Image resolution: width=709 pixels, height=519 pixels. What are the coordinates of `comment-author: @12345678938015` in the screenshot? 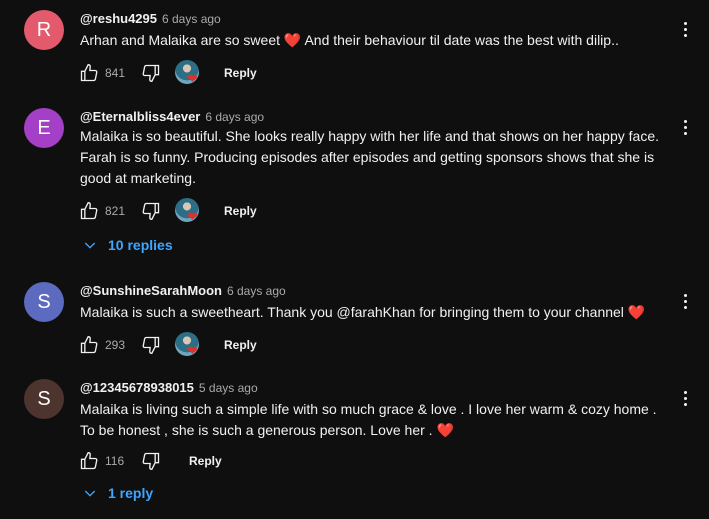 It's located at (137, 387).